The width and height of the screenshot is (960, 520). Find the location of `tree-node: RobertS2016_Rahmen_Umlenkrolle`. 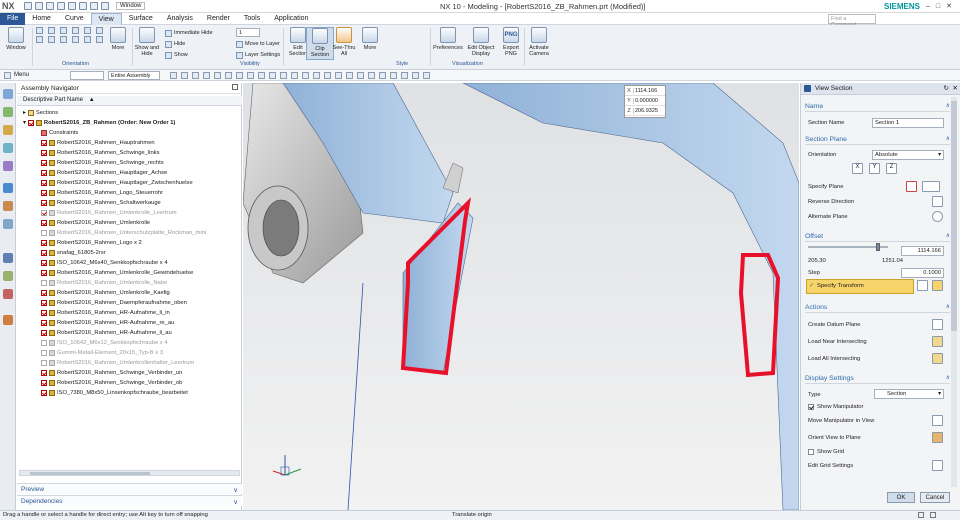

tree-node: RobertS2016_Rahmen_Umlenkrolle is located at coordinates (129, 223).